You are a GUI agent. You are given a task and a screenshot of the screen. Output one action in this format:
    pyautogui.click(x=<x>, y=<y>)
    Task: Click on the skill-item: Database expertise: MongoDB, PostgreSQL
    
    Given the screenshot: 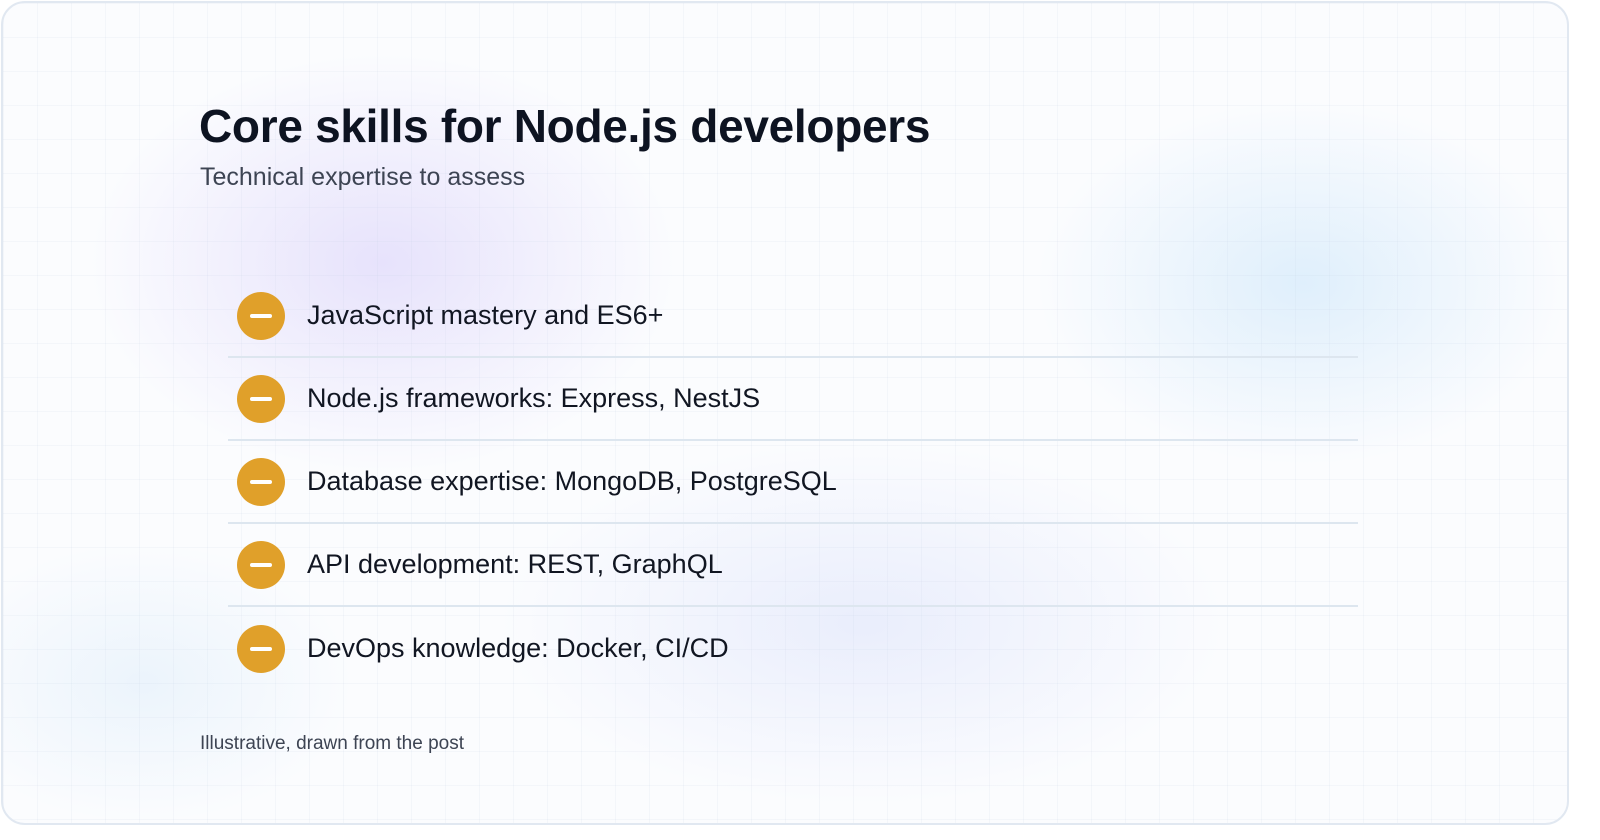 What is the action you would take?
    pyautogui.click(x=793, y=482)
    